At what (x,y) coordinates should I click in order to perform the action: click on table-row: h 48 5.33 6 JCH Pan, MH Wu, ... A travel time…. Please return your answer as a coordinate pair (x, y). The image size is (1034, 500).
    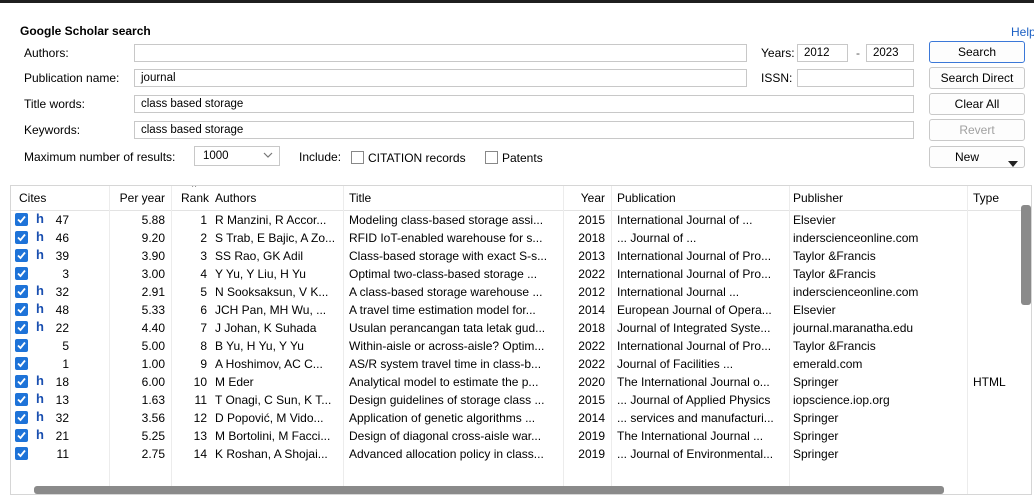
    Looking at the image, I should click on (521, 310).